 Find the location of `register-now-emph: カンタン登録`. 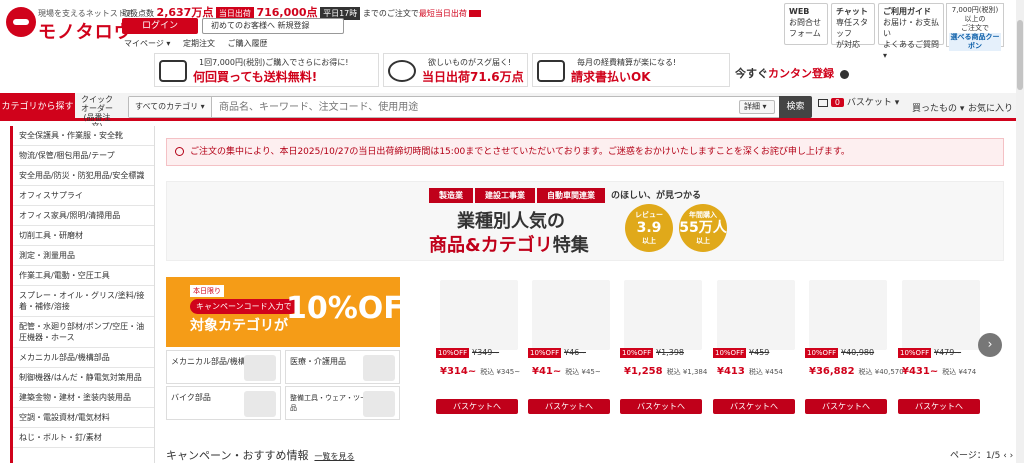

register-now-emph: カンタン登録 is located at coordinates (801, 73).